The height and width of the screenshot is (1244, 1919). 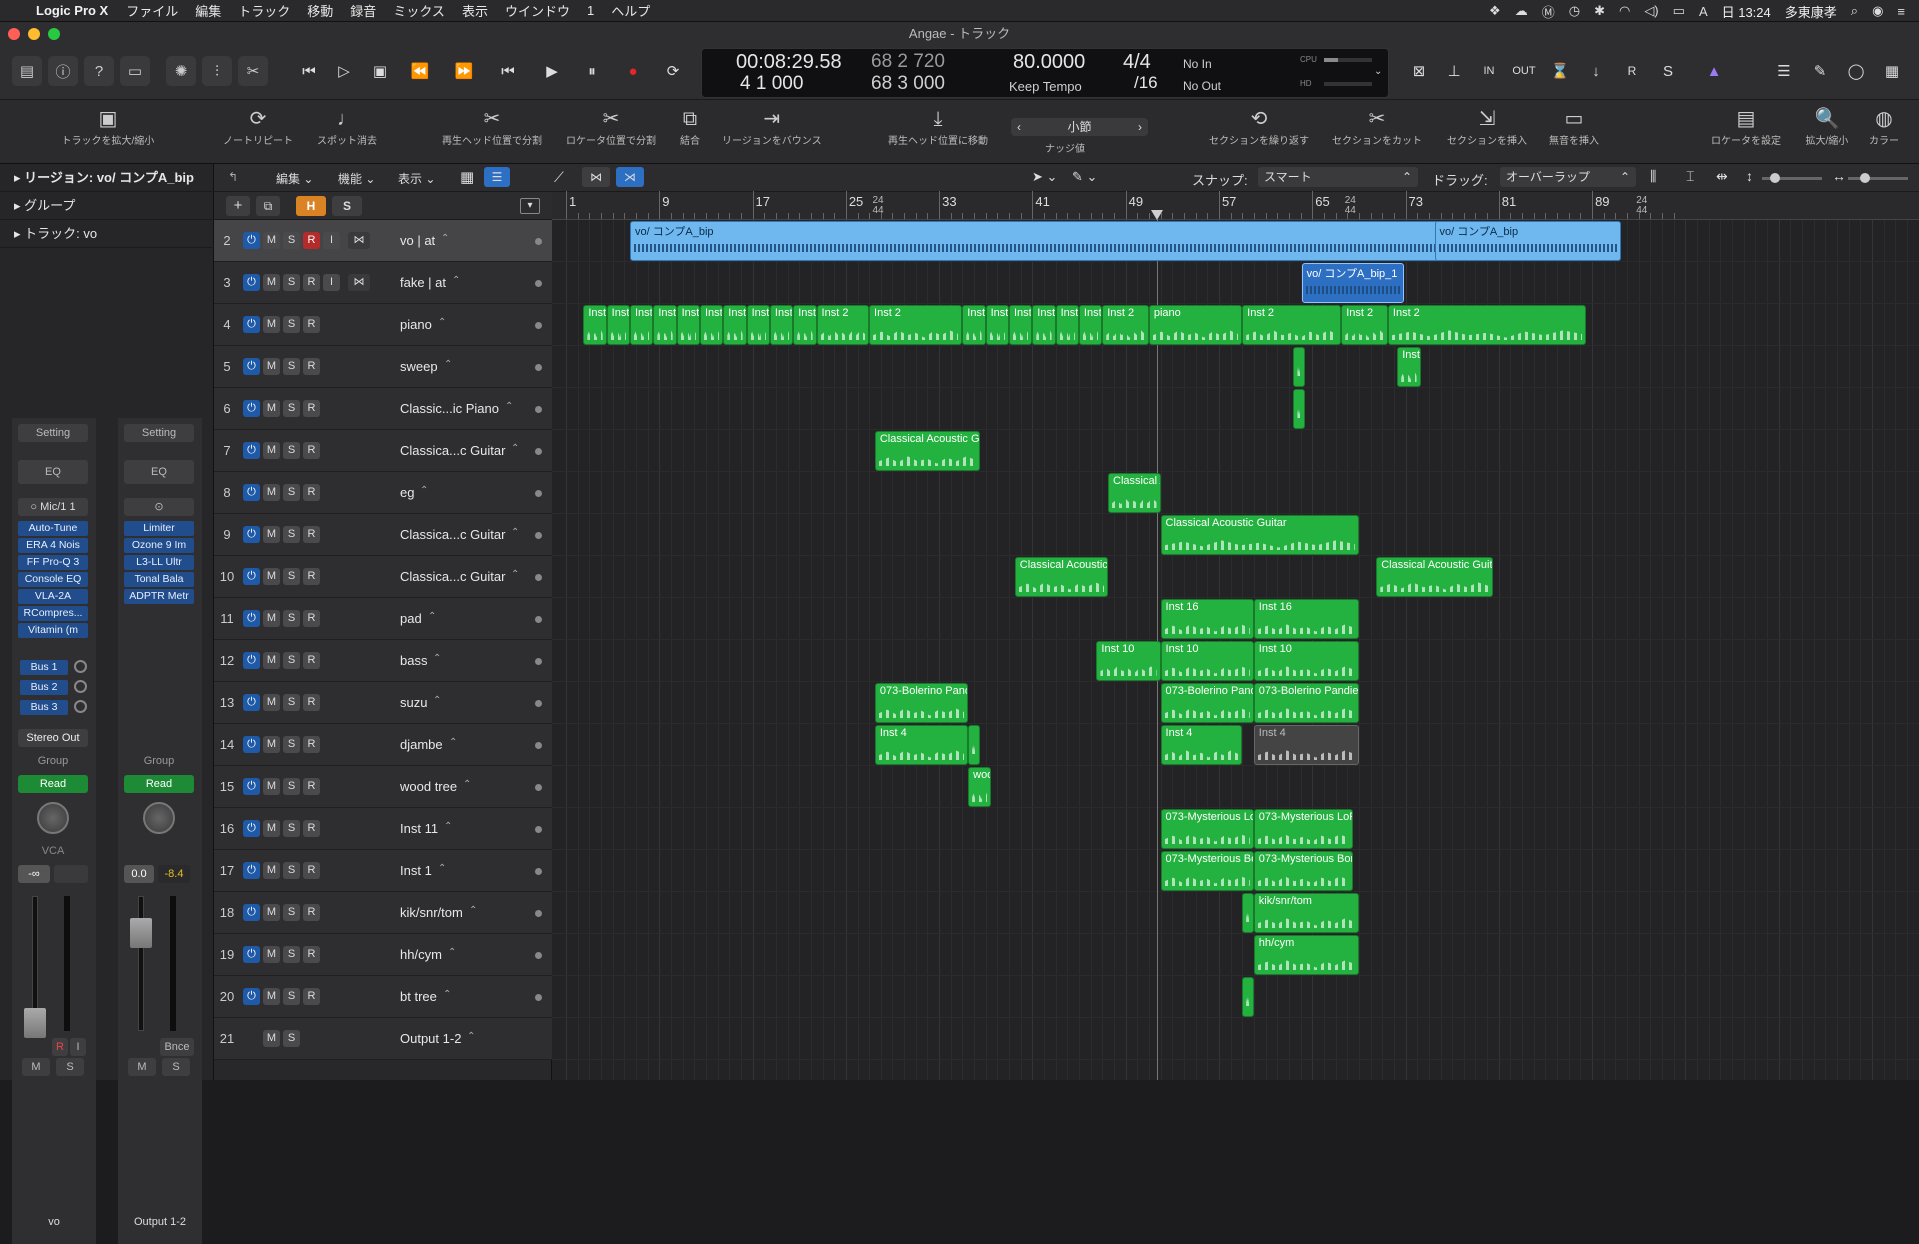 I want to click on play-selection-icon: ▣, so click(x=380, y=71).